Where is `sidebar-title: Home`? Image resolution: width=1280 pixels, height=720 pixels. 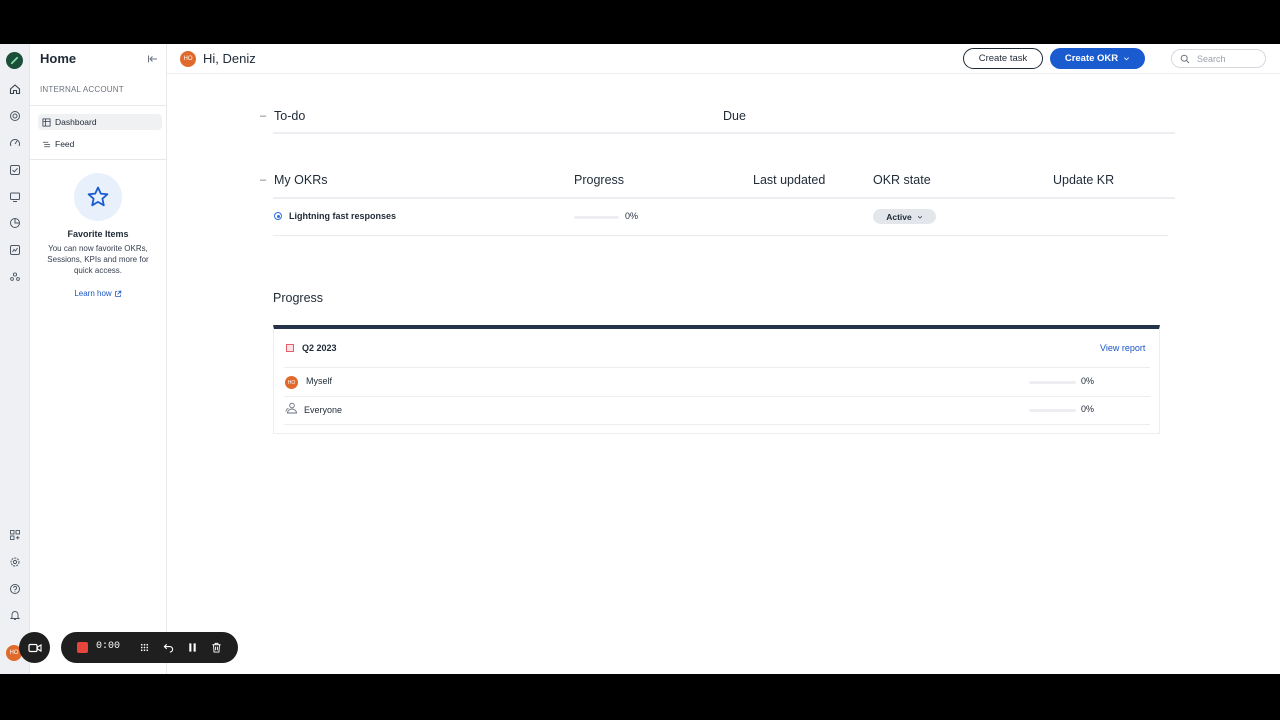 sidebar-title: Home is located at coordinates (58, 58).